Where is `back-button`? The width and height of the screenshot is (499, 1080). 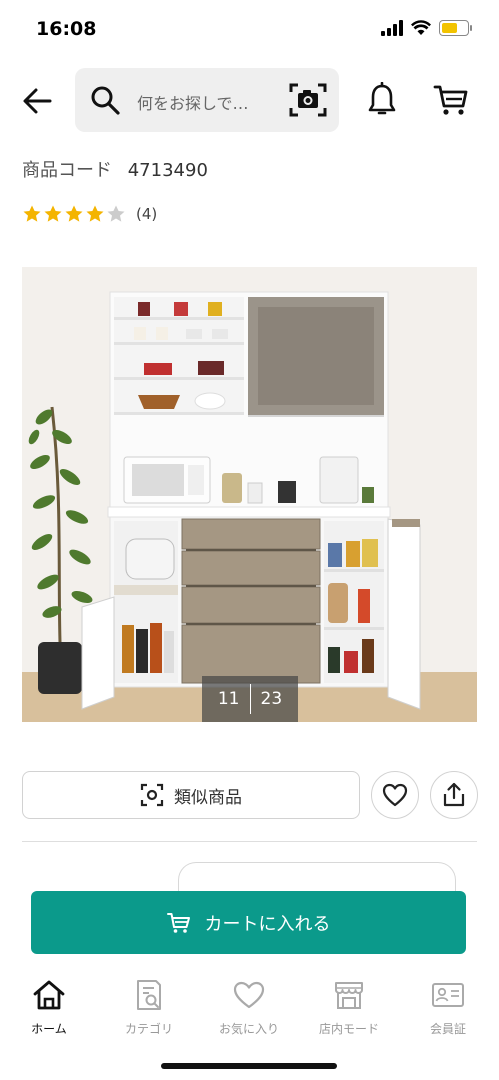 back-button is located at coordinates (37, 101).